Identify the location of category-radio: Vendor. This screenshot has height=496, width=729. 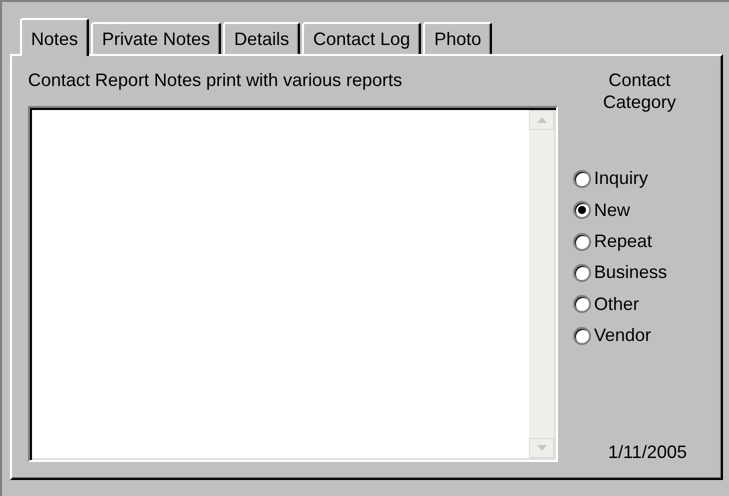
(620, 336).